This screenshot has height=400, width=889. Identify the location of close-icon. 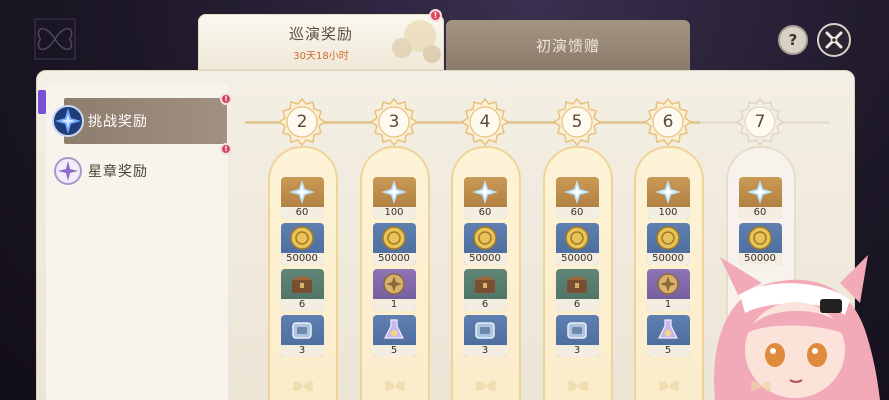
(834, 40).